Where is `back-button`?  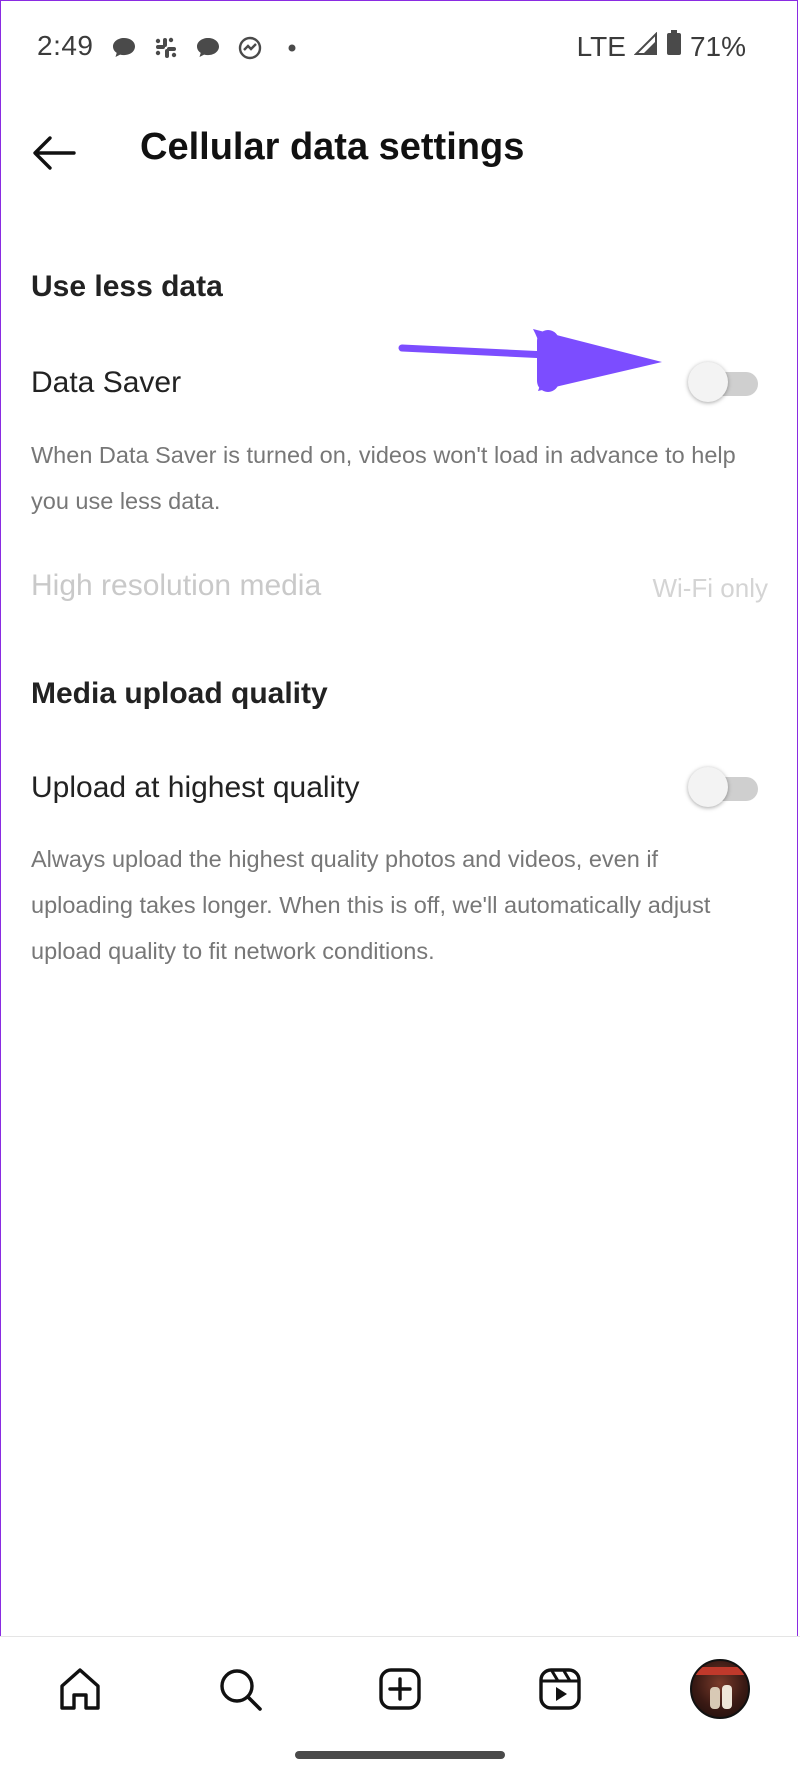
back-button is located at coordinates (54, 153).